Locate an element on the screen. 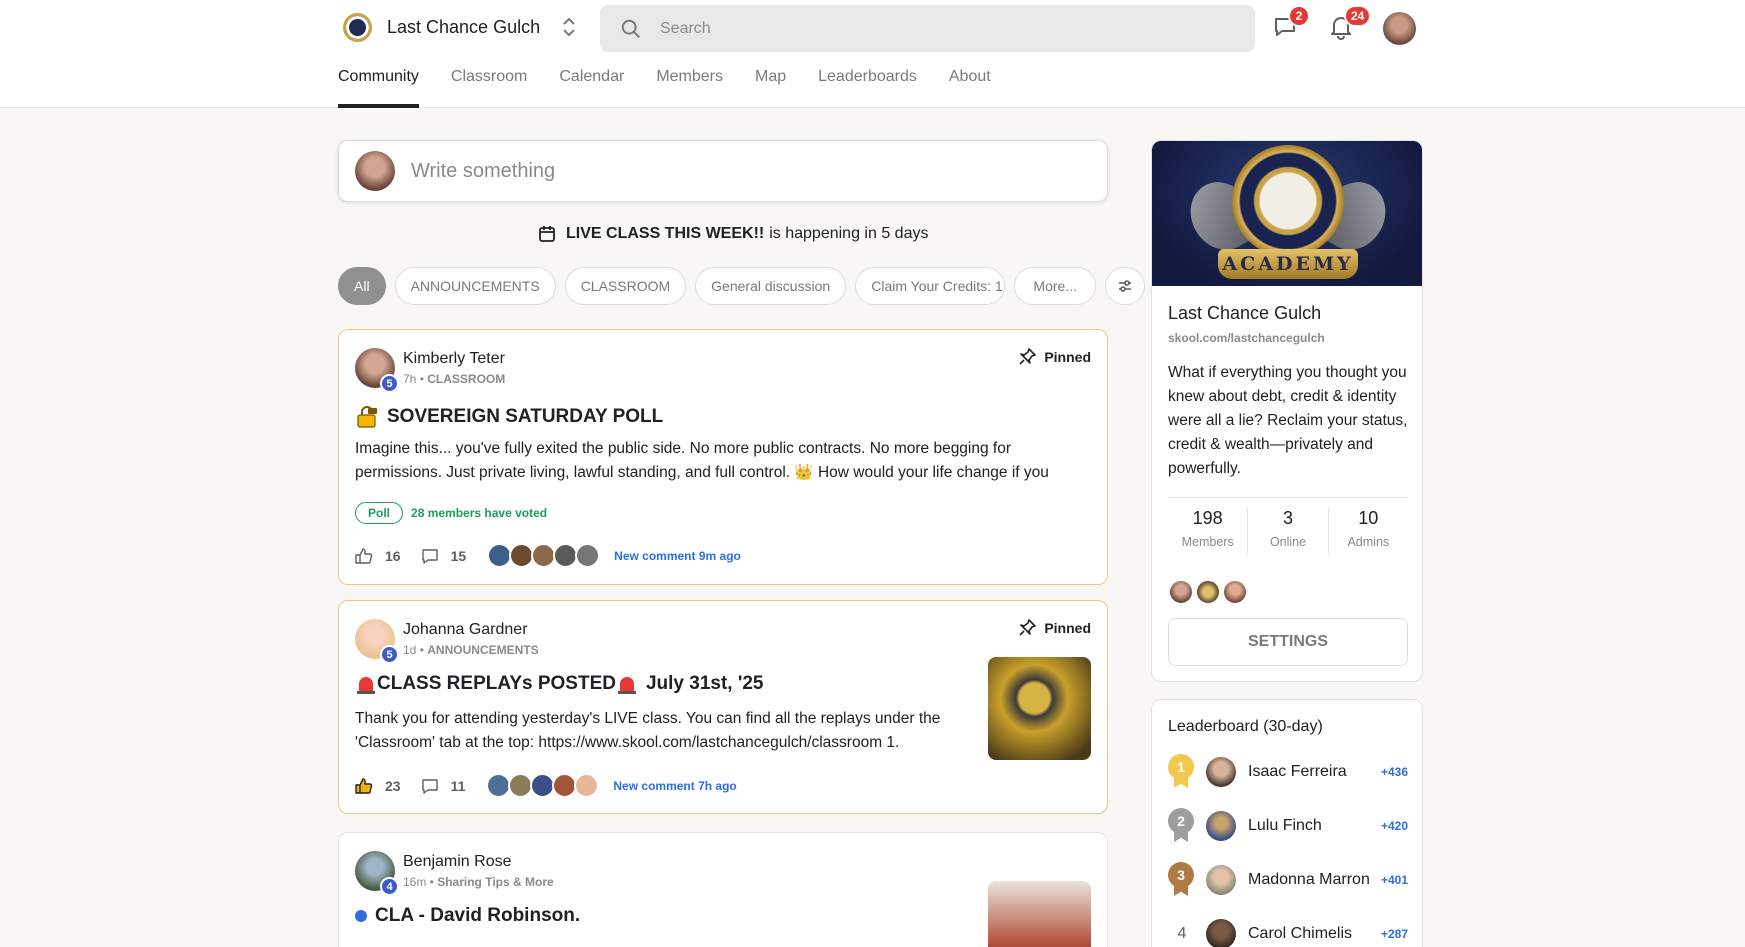 The image size is (1745, 947). stat-admins: 10 Admins is located at coordinates (1368, 531).